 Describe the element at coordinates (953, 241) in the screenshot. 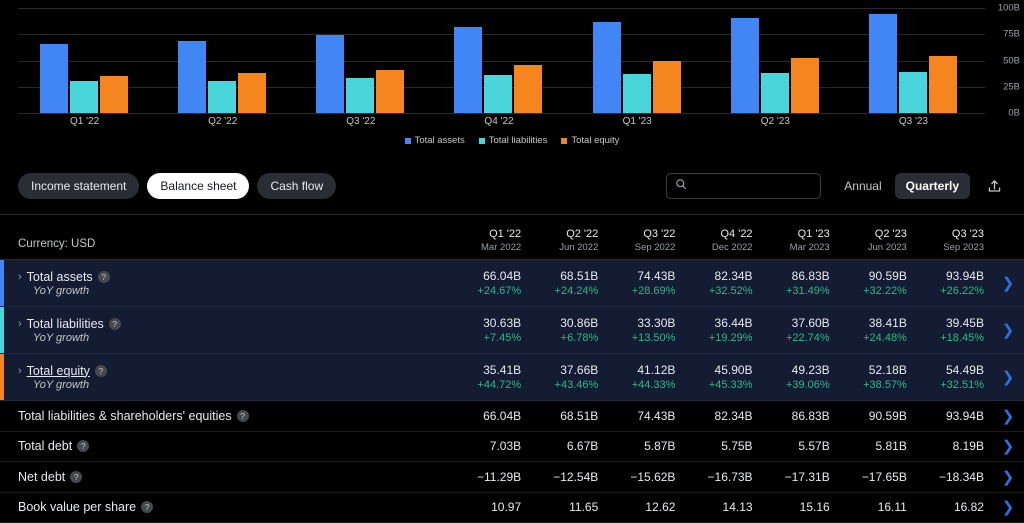

I see `column-header: Q3 '23Sep 2023` at that location.